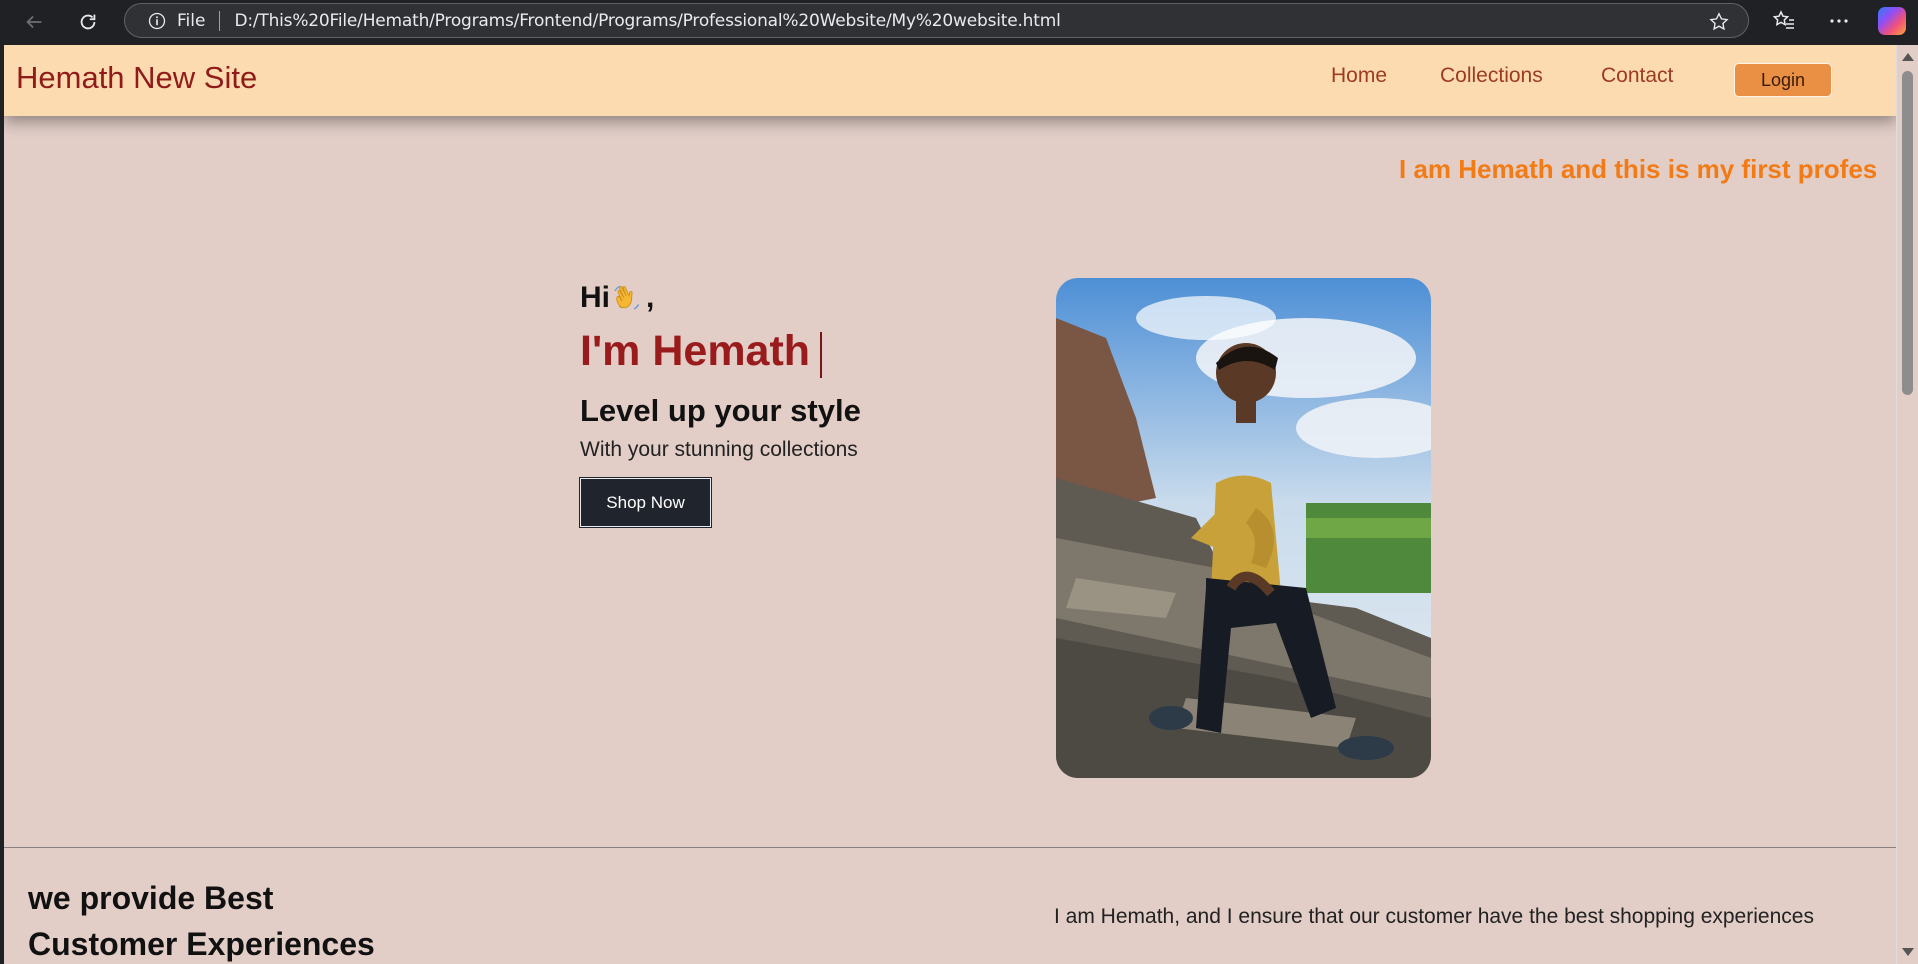  Describe the element at coordinates (720, 410) in the screenshot. I see `hero-tagline: Level up your style` at that location.